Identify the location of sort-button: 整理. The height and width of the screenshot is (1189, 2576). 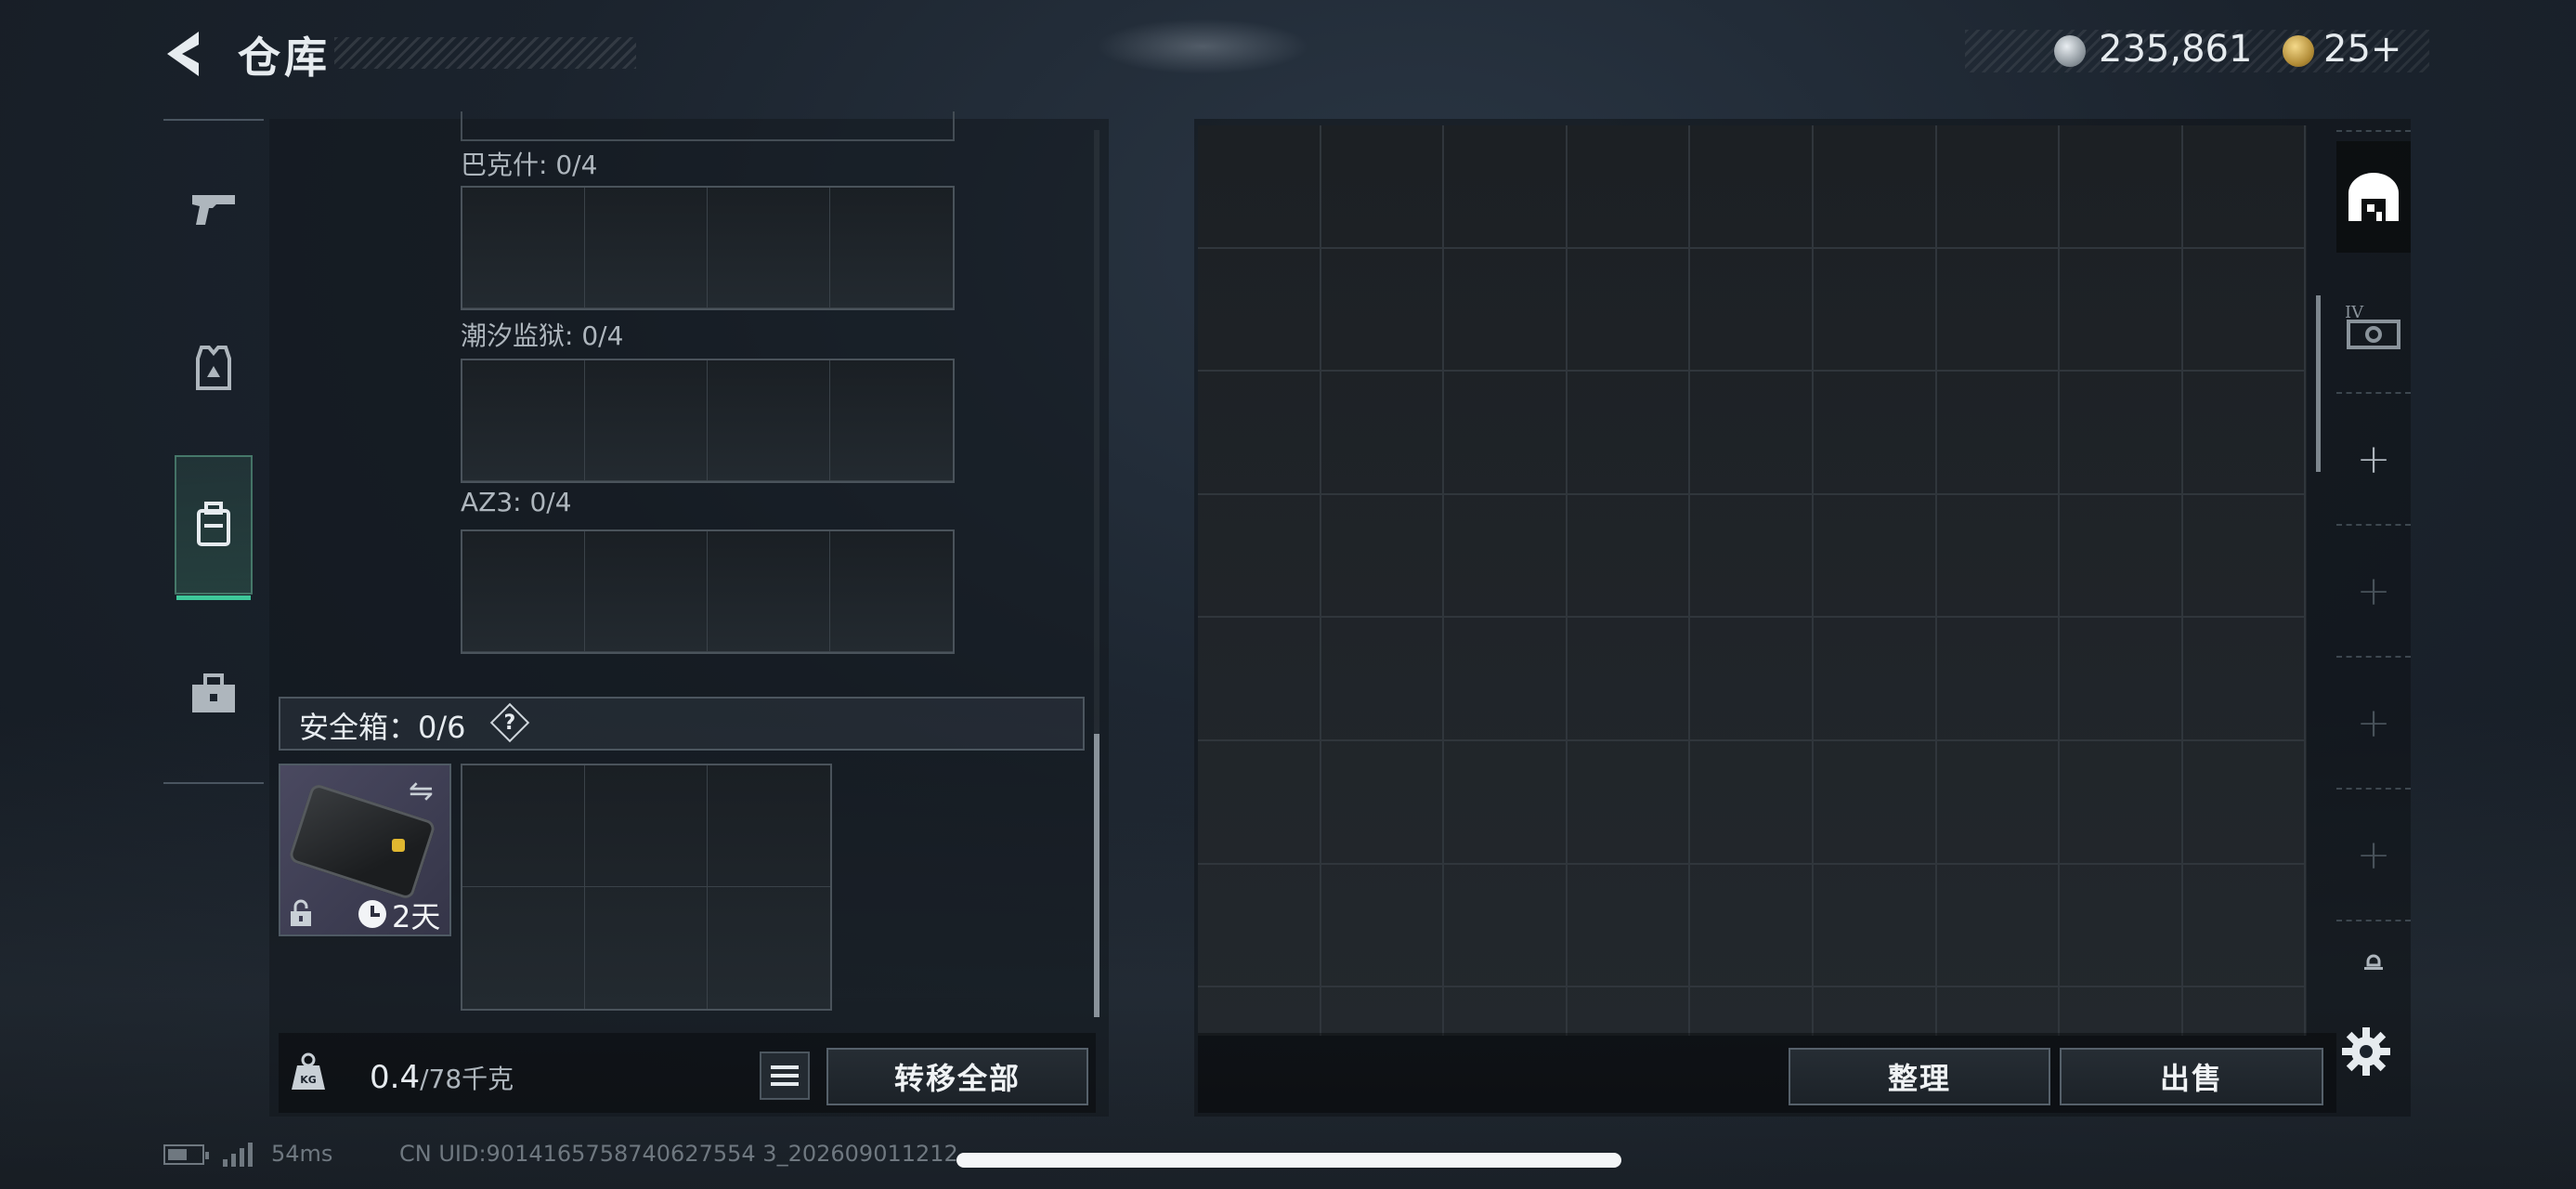
(1919, 1077).